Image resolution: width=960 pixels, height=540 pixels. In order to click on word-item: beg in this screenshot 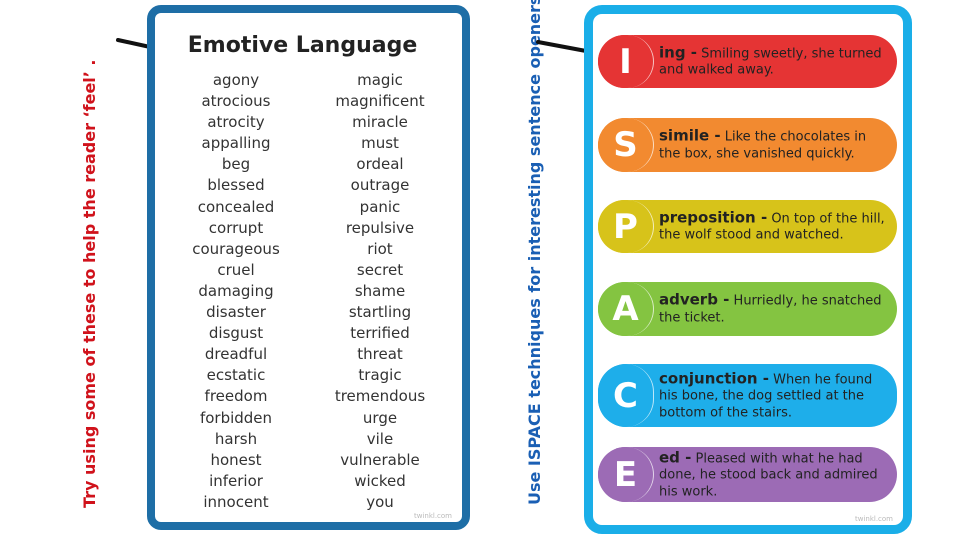, I will do `click(236, 164)`.